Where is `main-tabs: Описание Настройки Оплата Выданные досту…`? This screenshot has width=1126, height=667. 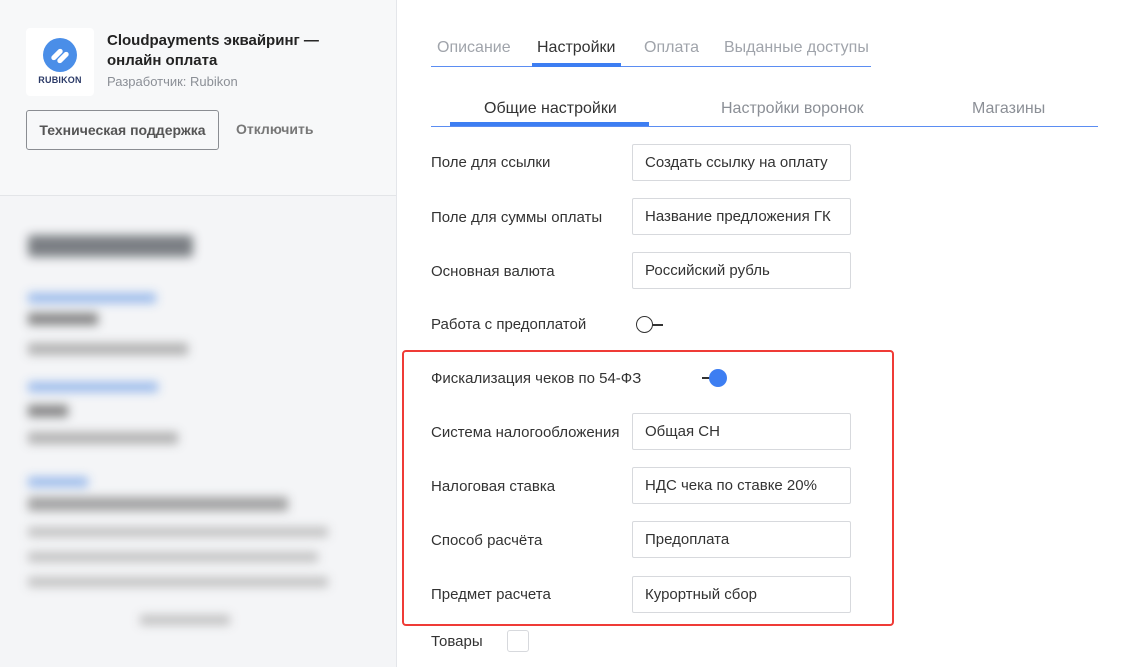 main-tabs: Описание Настройки Оплата Выданные досту… is located at coordinates (651, 50).